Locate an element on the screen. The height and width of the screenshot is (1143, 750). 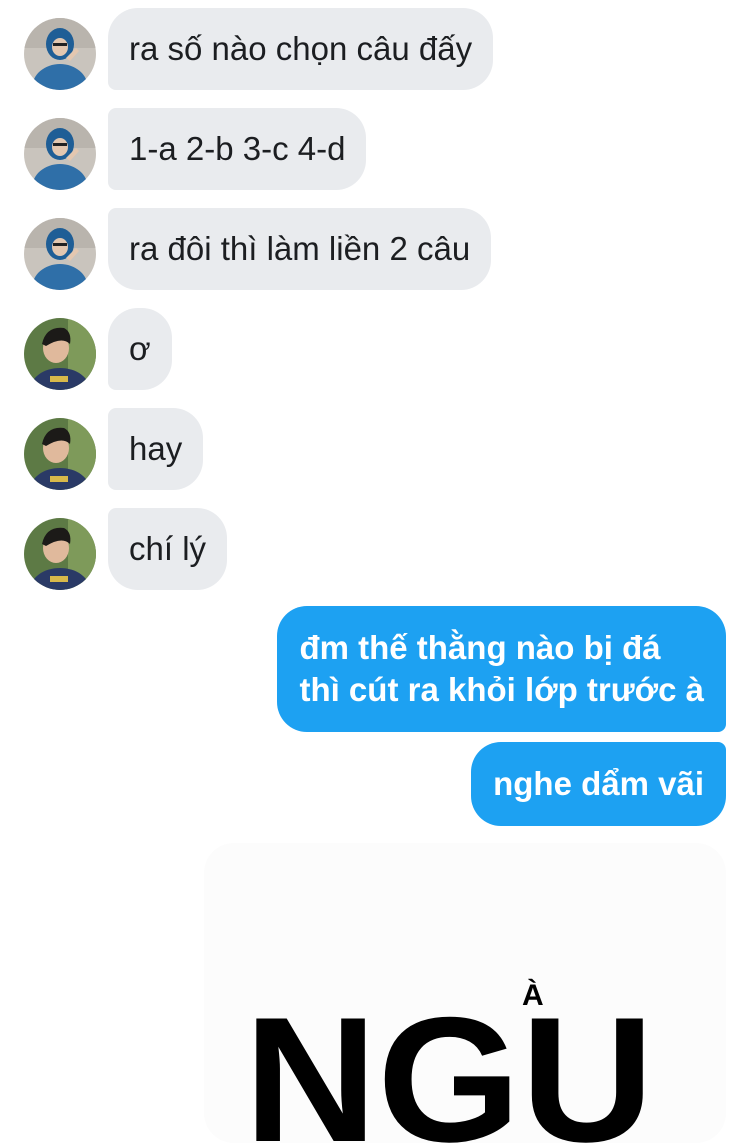
incoming-message: ra đôi thì làm liền 2 câu is located at coordinates (375, 250).